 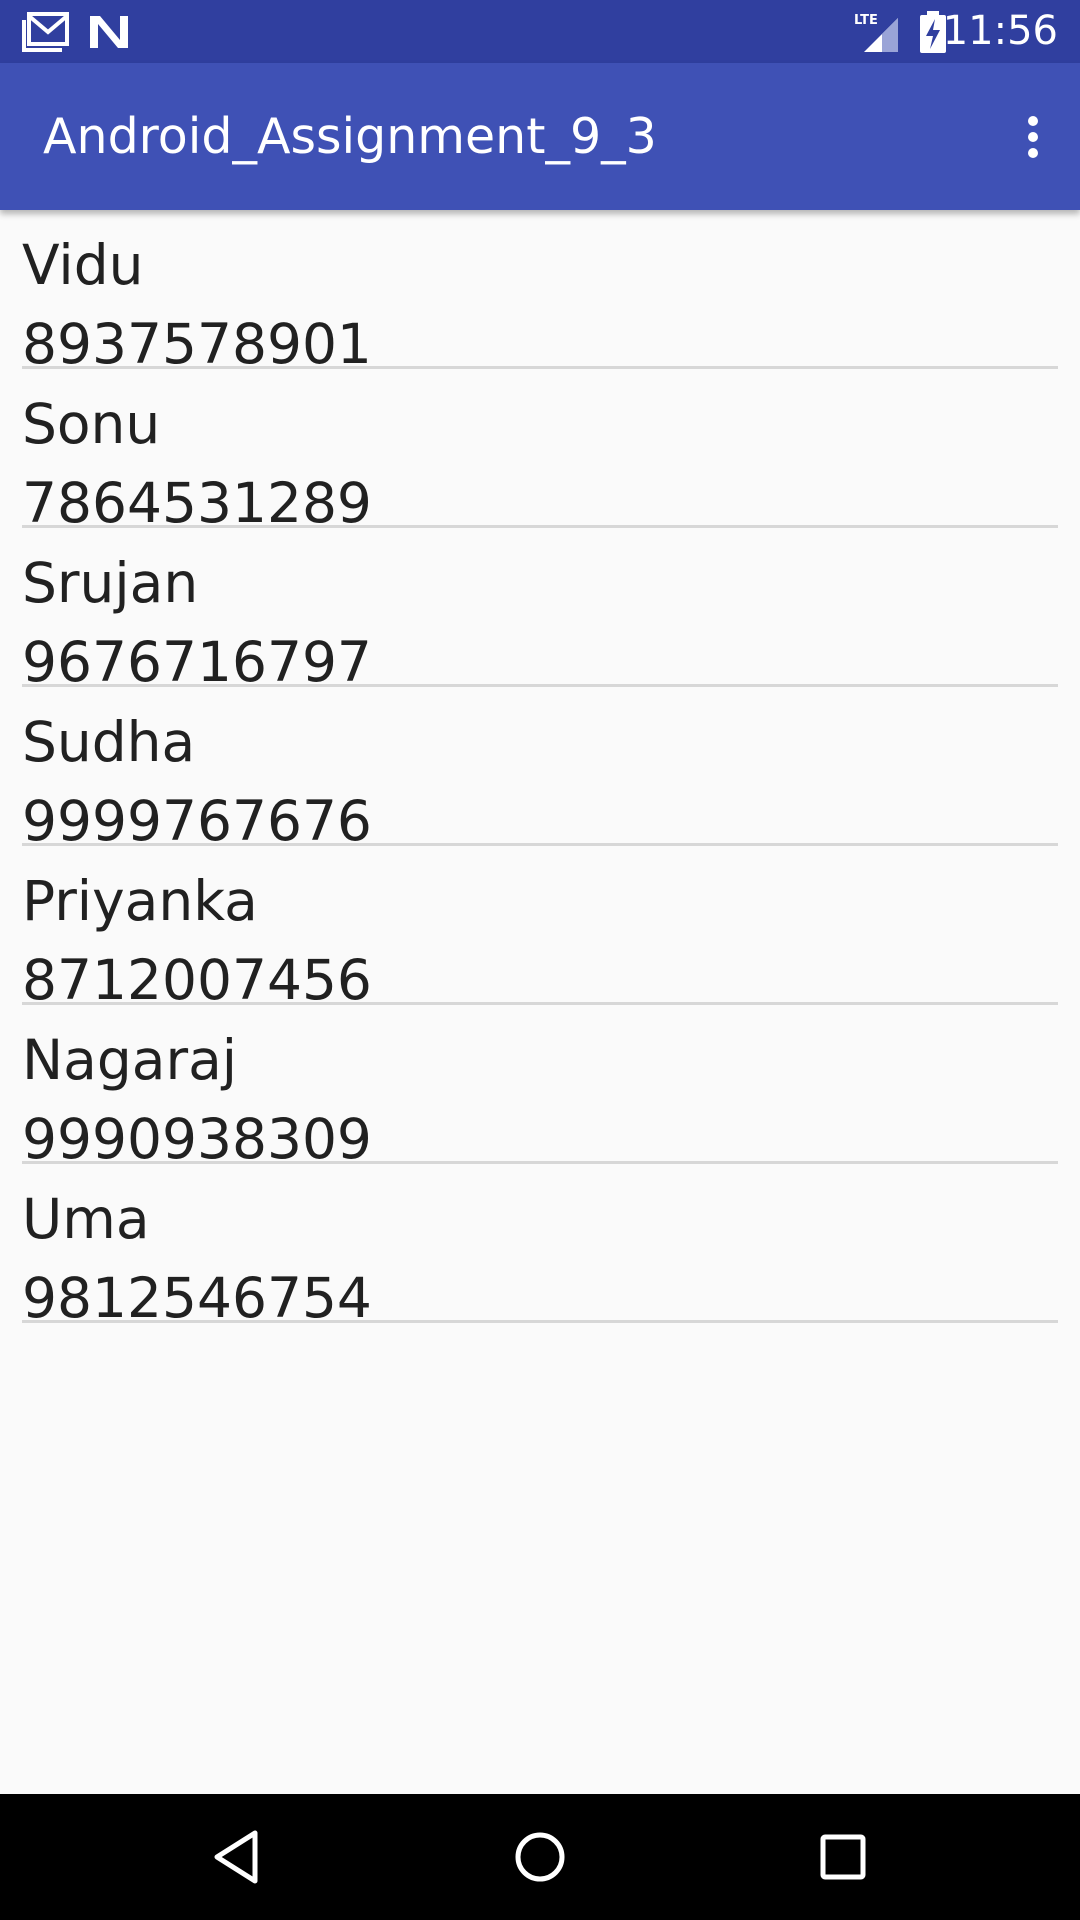 I want to click on app-bar: Android_Assignment_9_3, so click(x=540, y=136).